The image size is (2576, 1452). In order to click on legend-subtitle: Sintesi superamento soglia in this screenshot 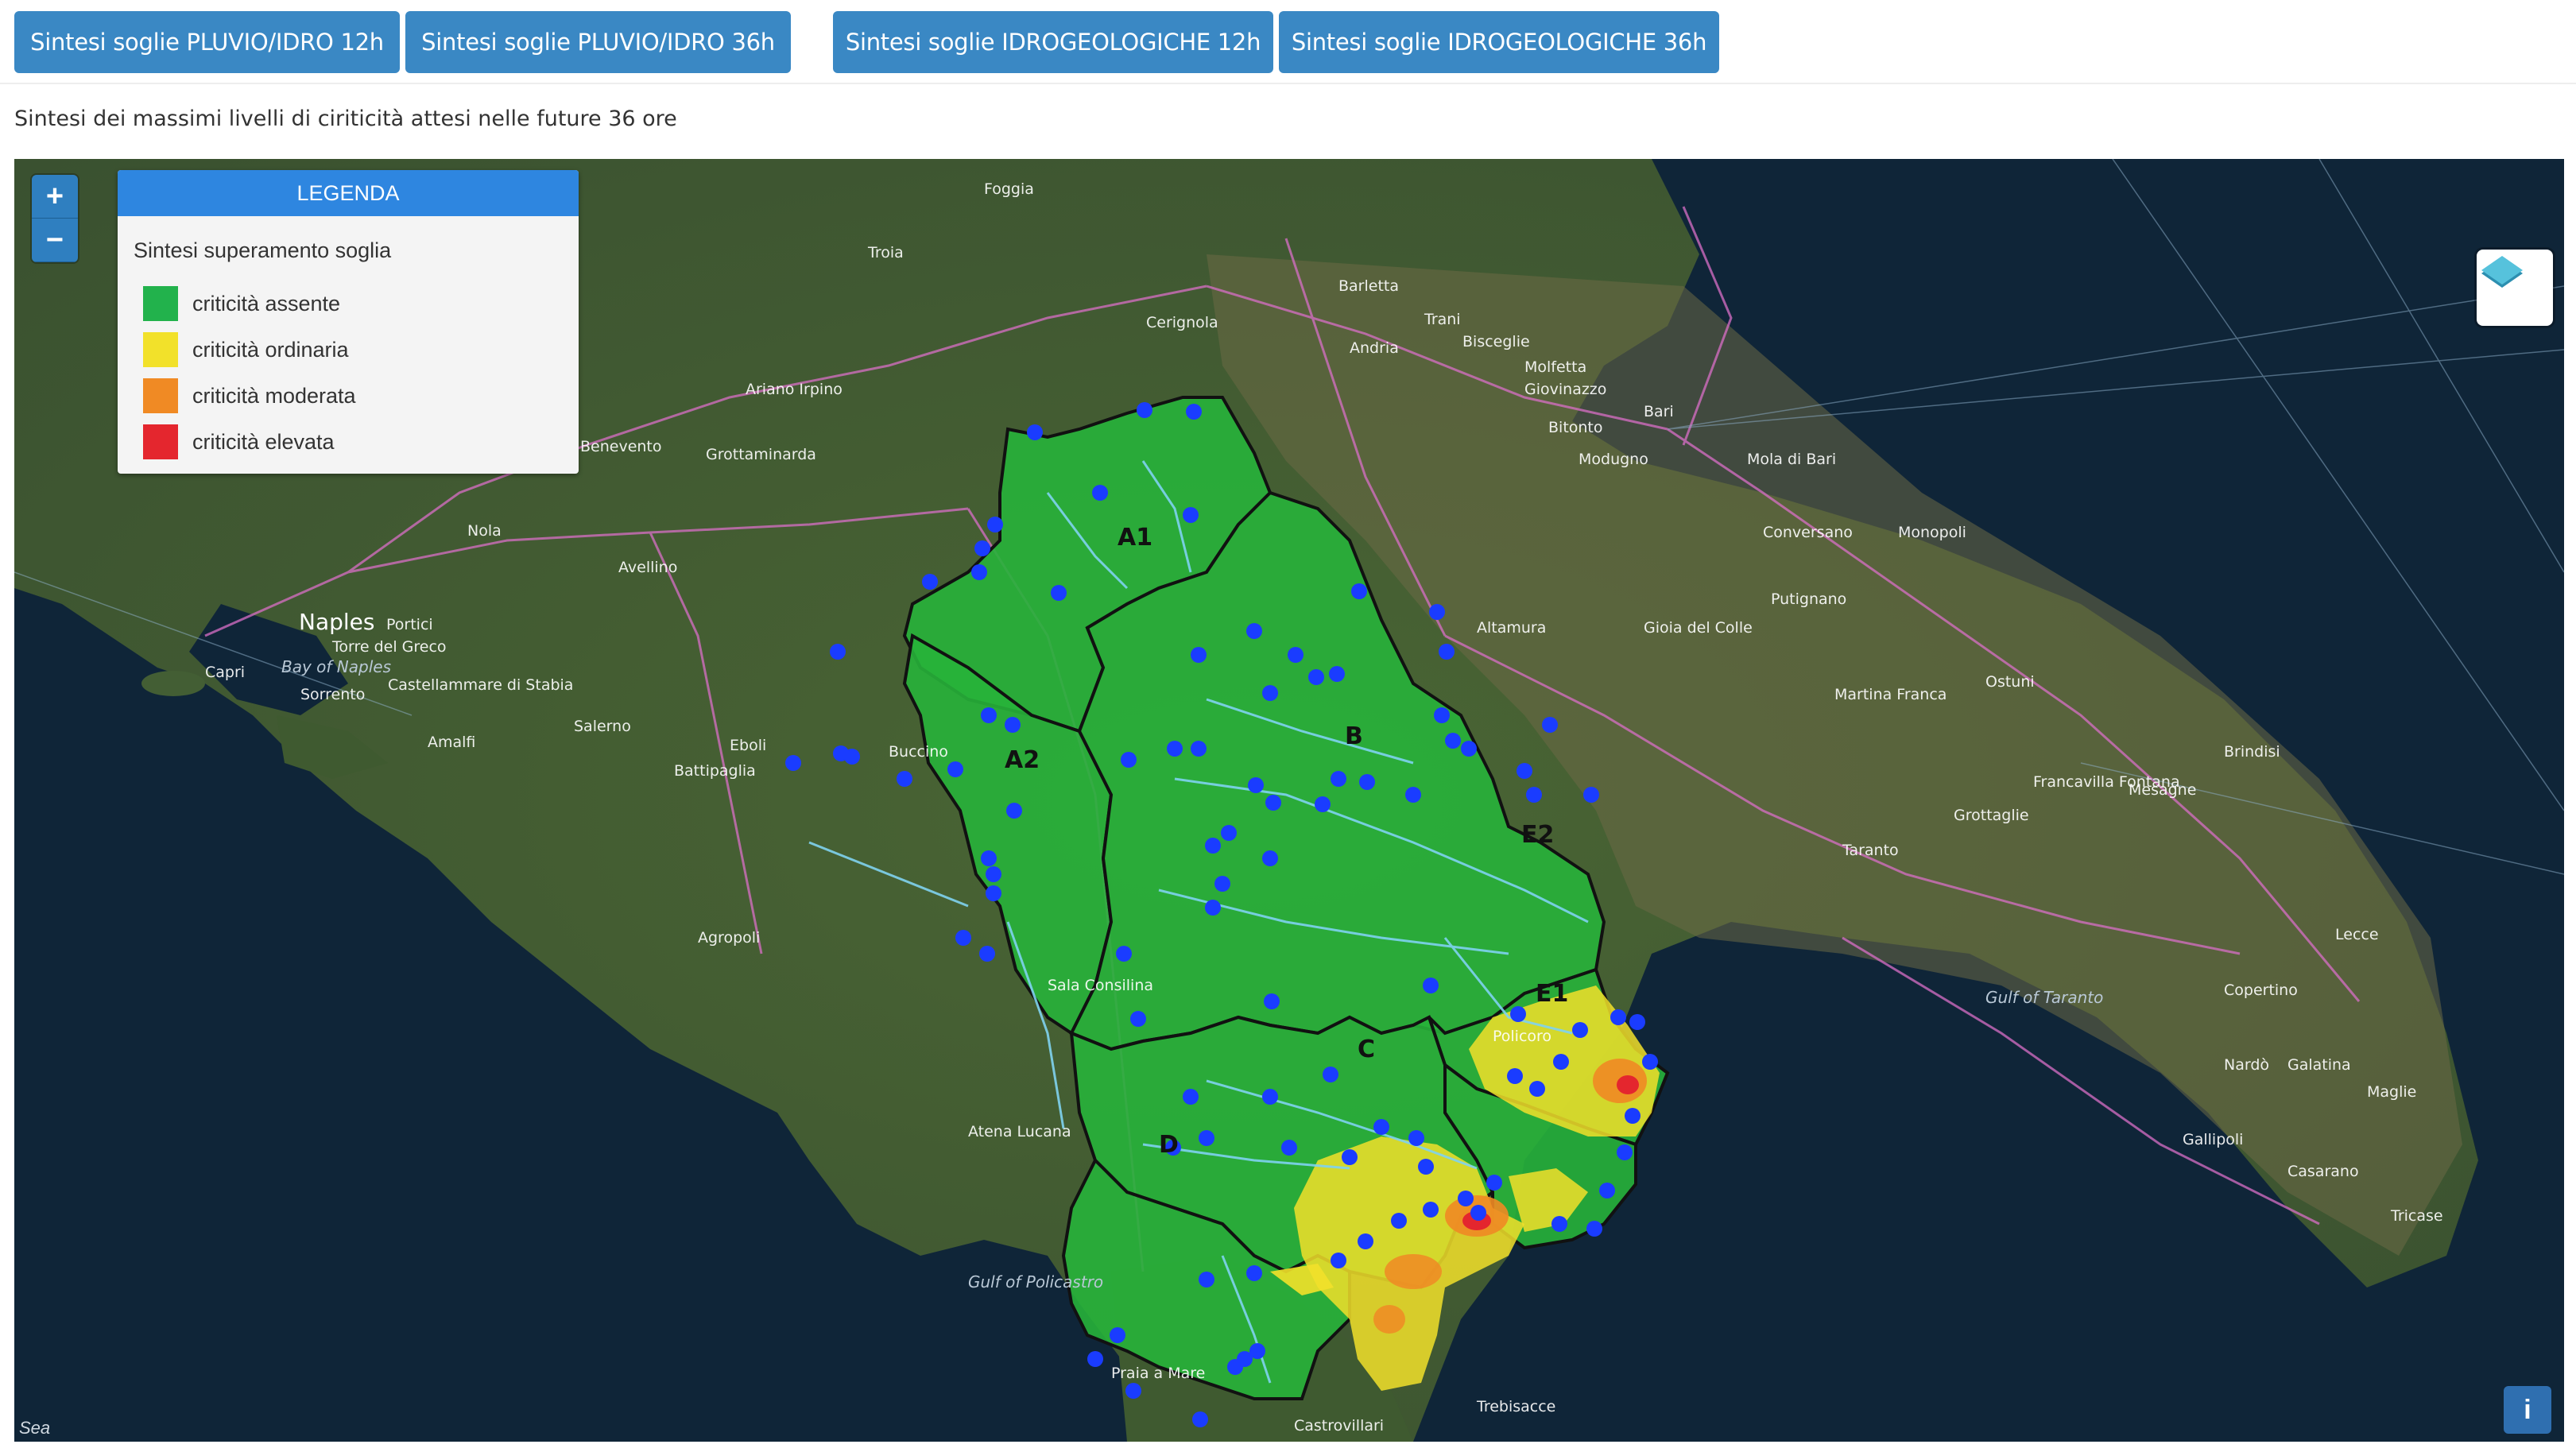, I will do `click(263, 250)`.